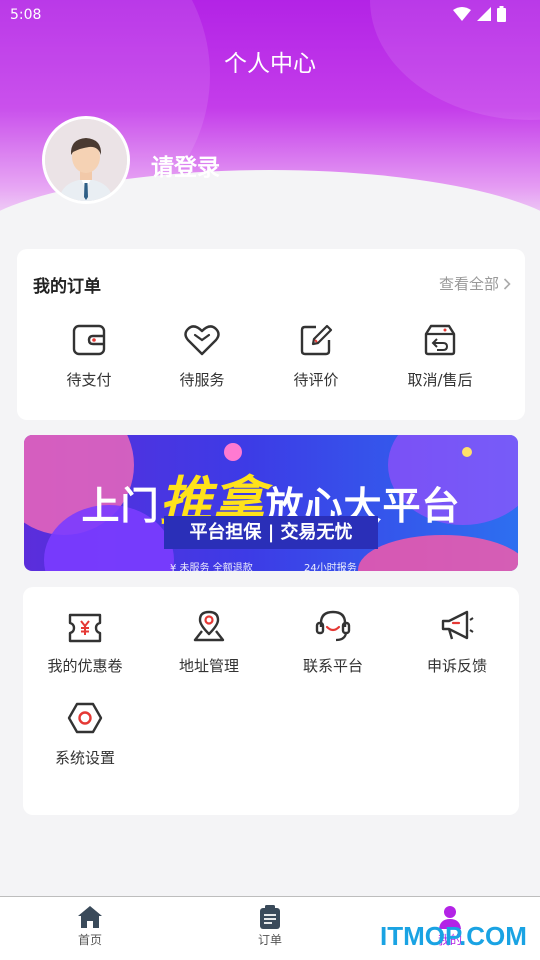 The image size is (540, 960). I want to click on location-pin-icon, so click(209, 626).